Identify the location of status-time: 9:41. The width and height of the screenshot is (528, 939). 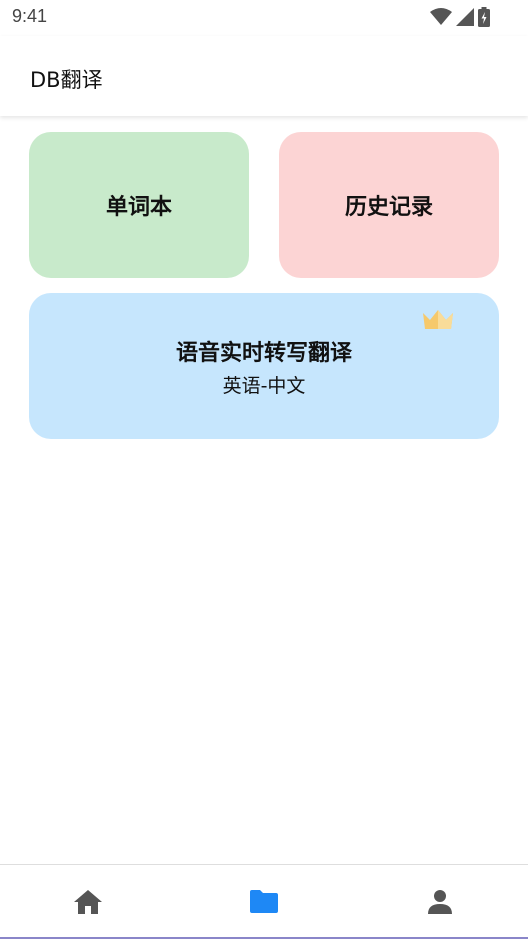
(30, 16).